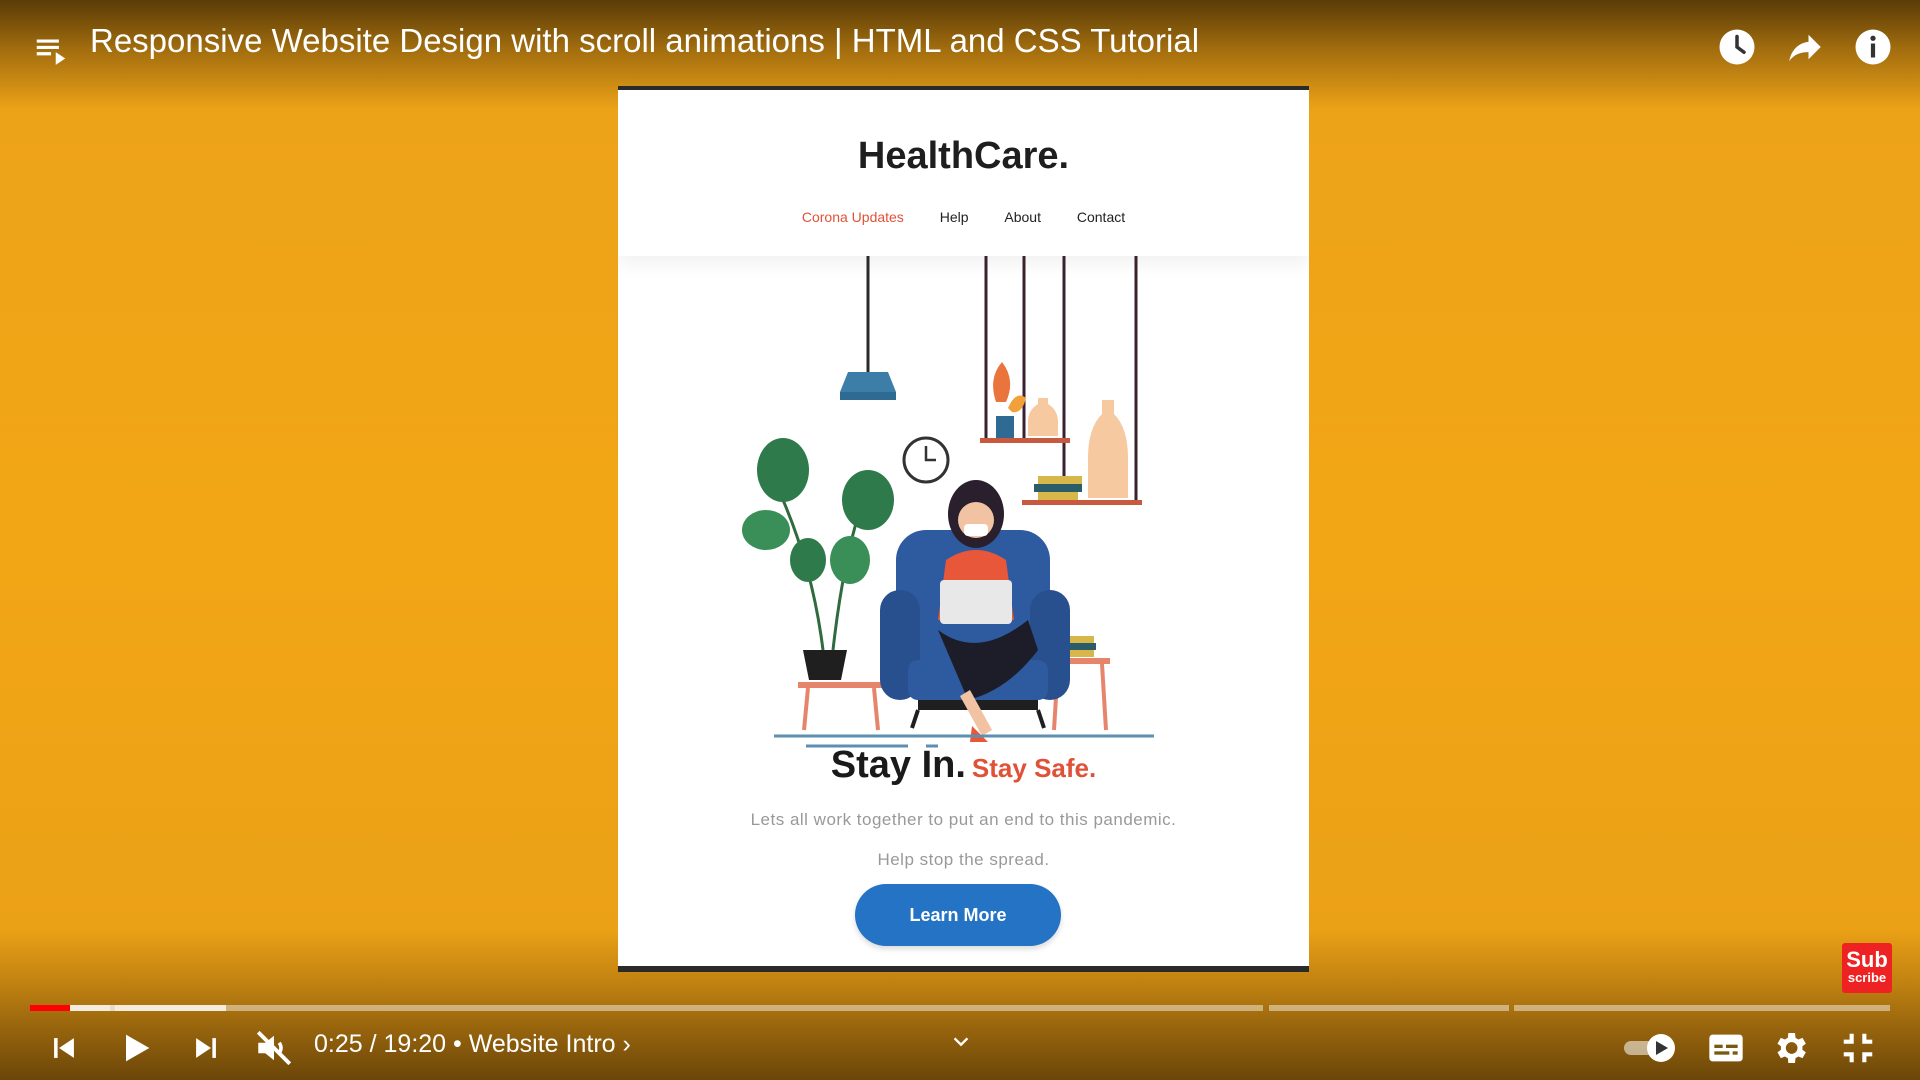  What do you see at coordinates (958, 915) in the screenshot?
I see `learn-more-button: Learn More` at bounding box center [958, 915].